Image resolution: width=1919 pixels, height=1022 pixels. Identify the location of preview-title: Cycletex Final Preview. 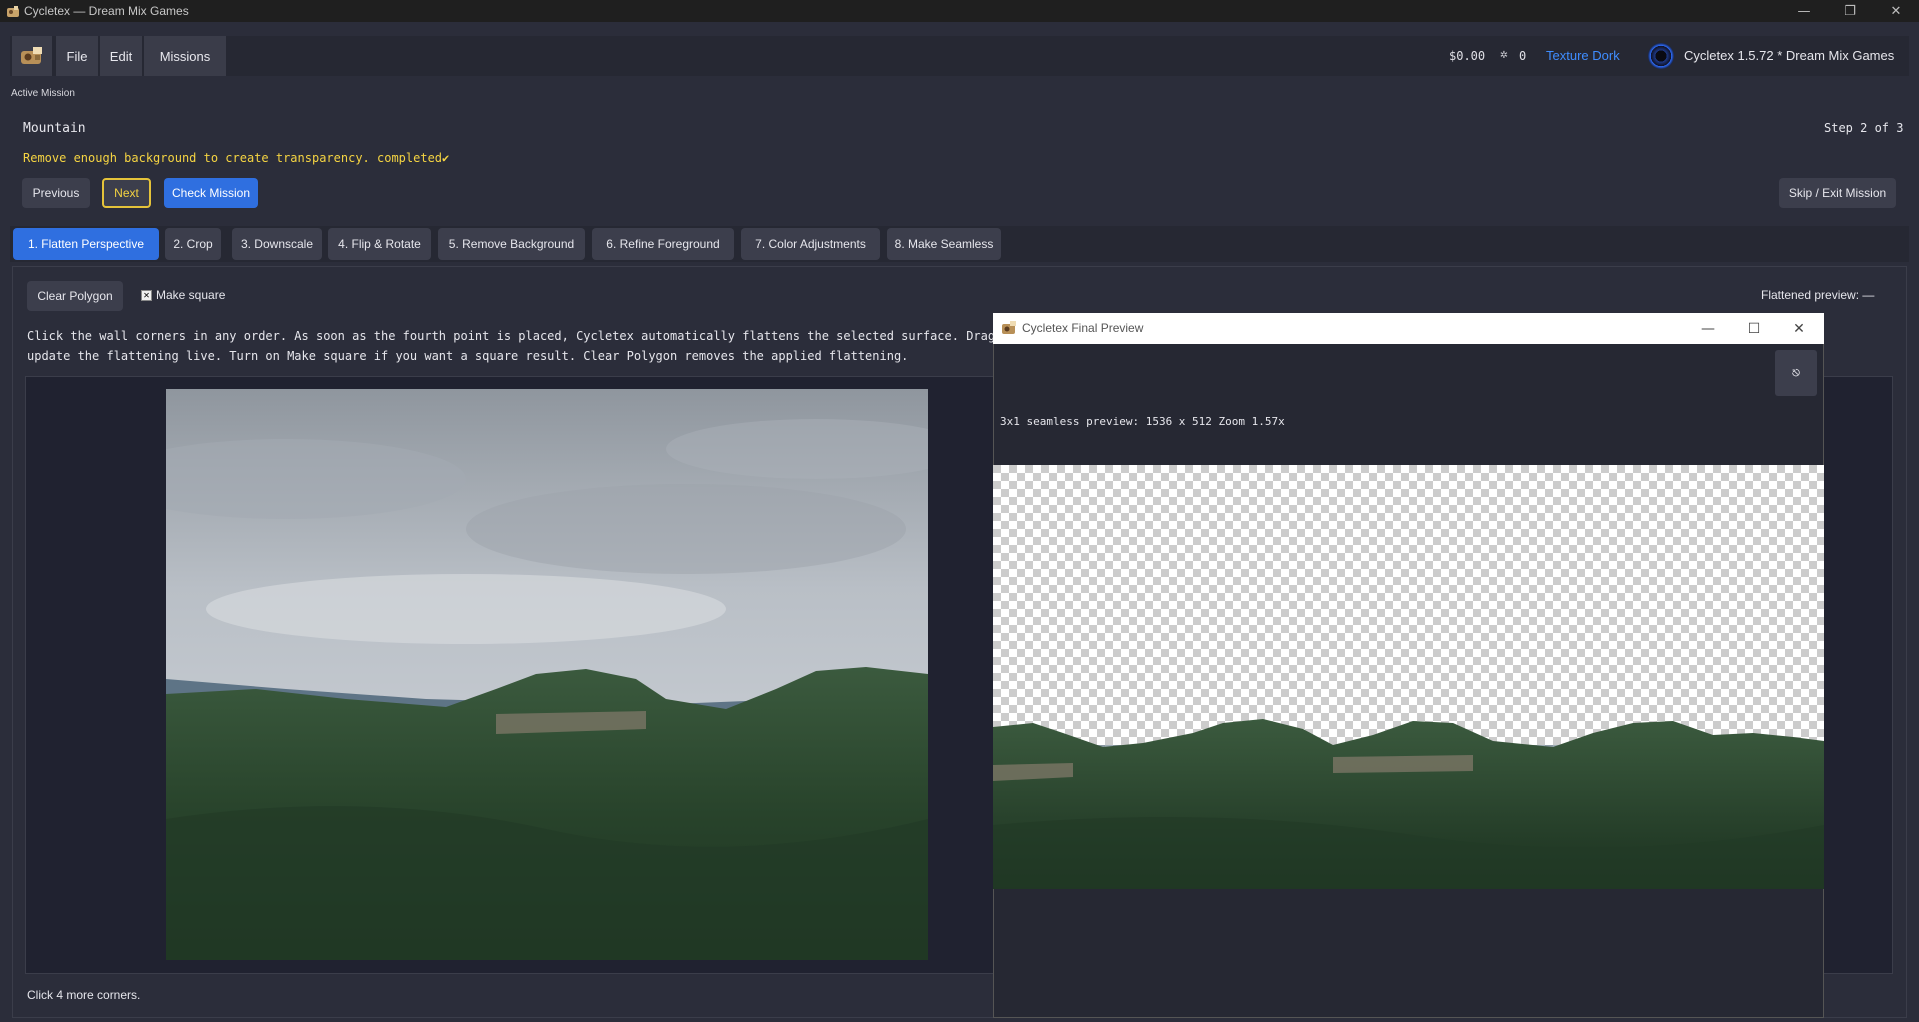
(1083, 328).